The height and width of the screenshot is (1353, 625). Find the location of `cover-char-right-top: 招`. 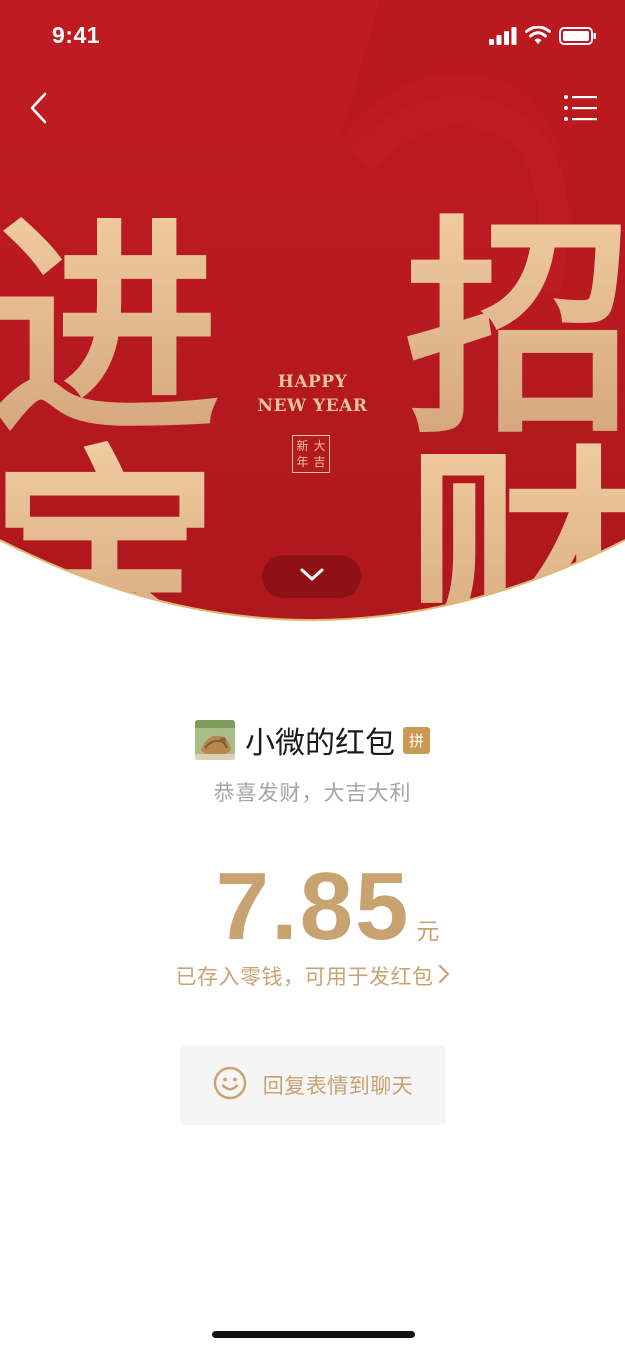

cover-char-right-top: 招 is located at coordinates (515, 331).